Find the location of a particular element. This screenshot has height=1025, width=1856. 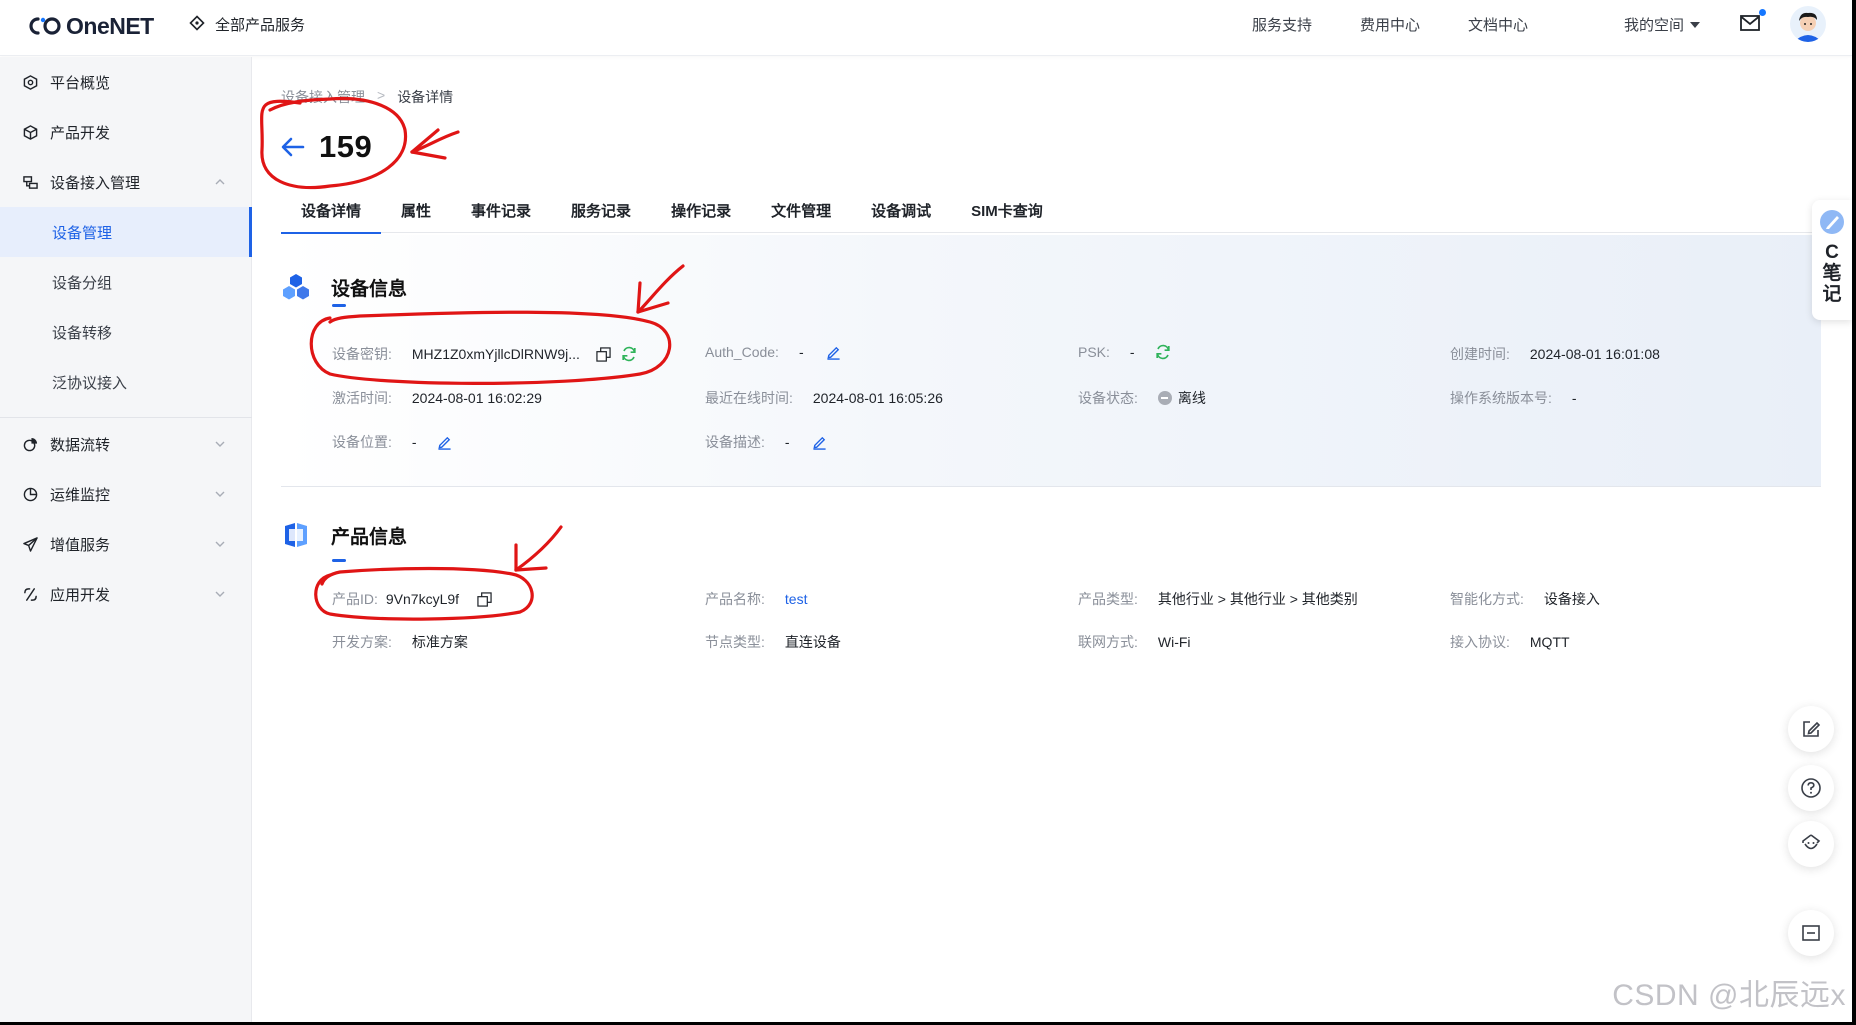

activated-time-field: 激活时间: 2024-08-01 16:02:29 is located at coordinates (437, 398).